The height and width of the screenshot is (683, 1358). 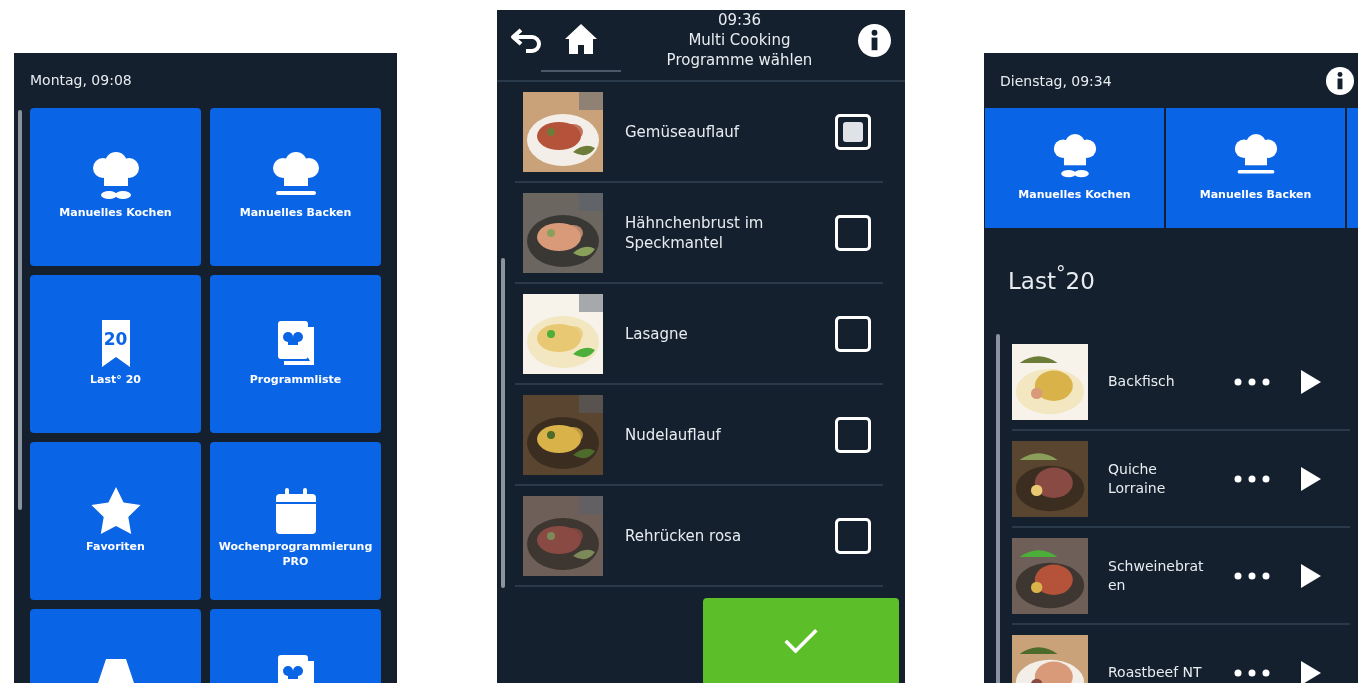 What do you see at coordinates (1056, 80) in the screenshot?
I see `status-text: Dienstag, 09:34` at bounding box center [1056, 80].